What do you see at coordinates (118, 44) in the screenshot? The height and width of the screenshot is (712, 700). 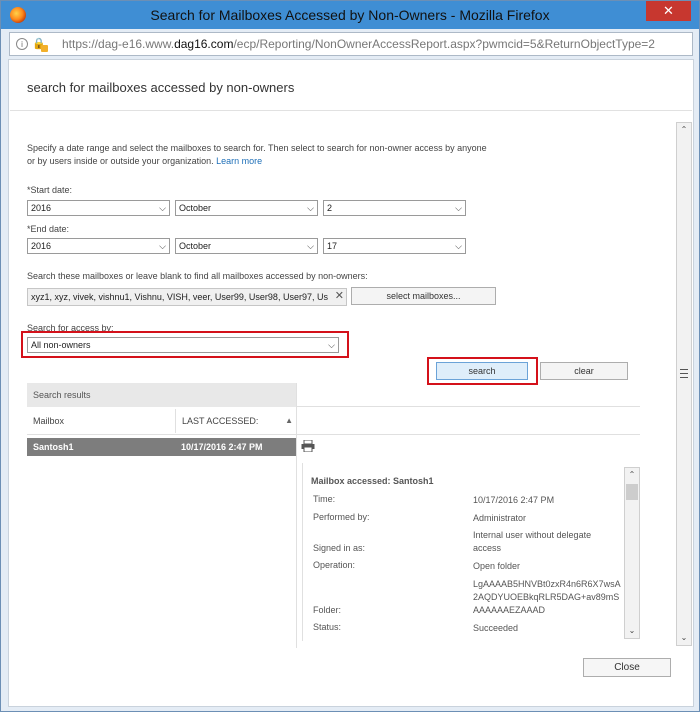 I see `url-prefix: https://dag-e16.www.` at bounding box center [118, 44].